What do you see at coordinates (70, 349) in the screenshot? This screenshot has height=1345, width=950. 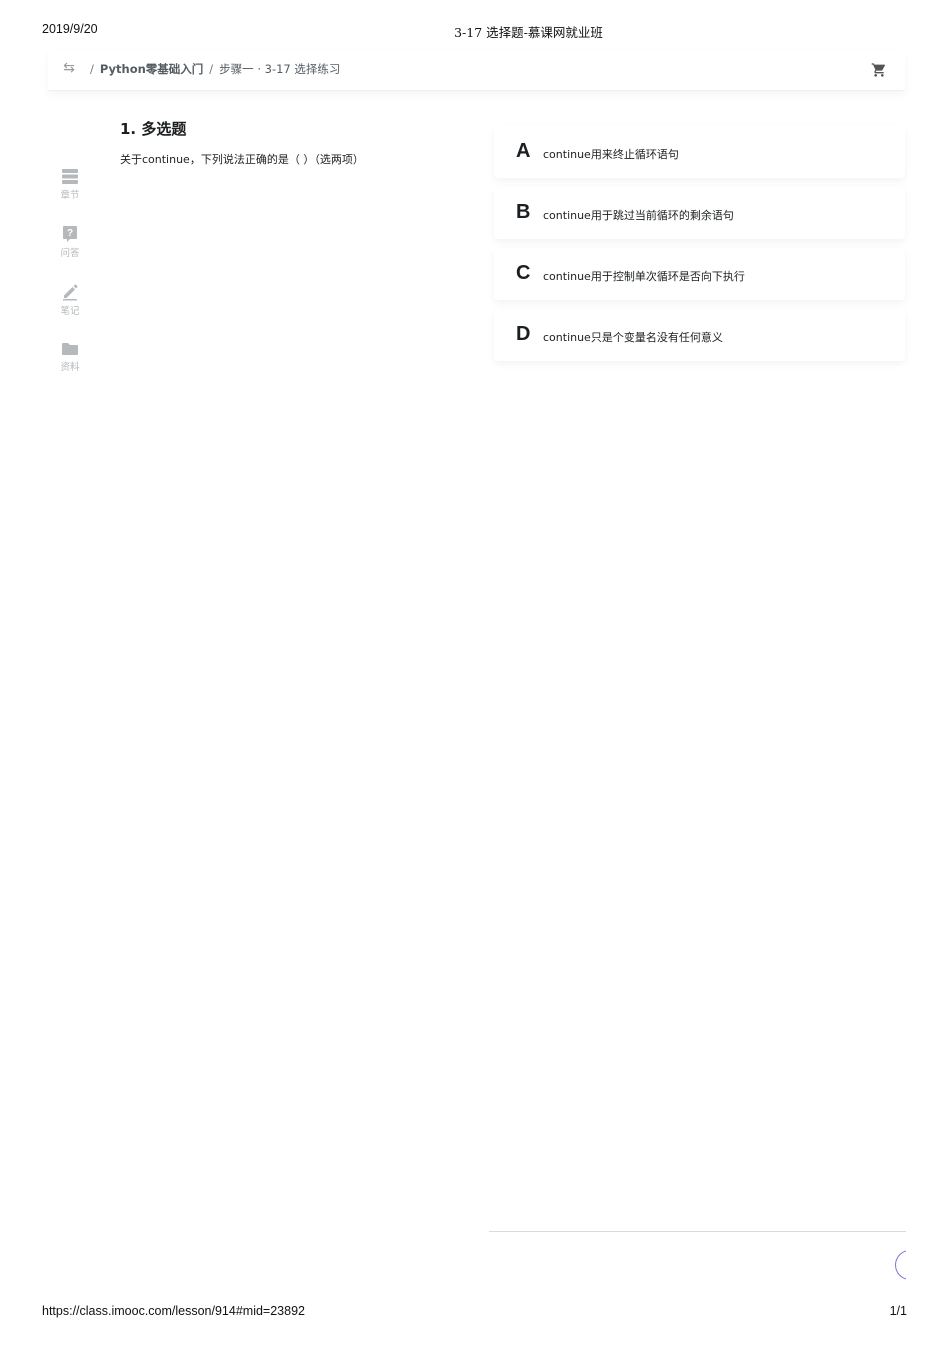 I see `folder-icon` at bounding box center [70, 349].